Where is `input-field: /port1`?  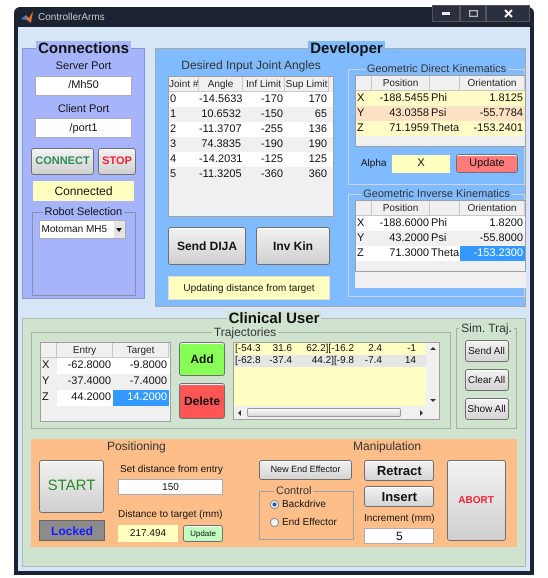 input-field: /port1 is located at coordinates (83, 128).